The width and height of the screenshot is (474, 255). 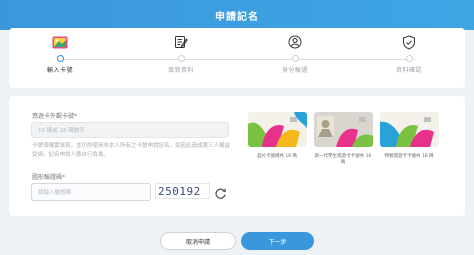 I want to click on page-header: 申請記名, so click(x=237, y=15).